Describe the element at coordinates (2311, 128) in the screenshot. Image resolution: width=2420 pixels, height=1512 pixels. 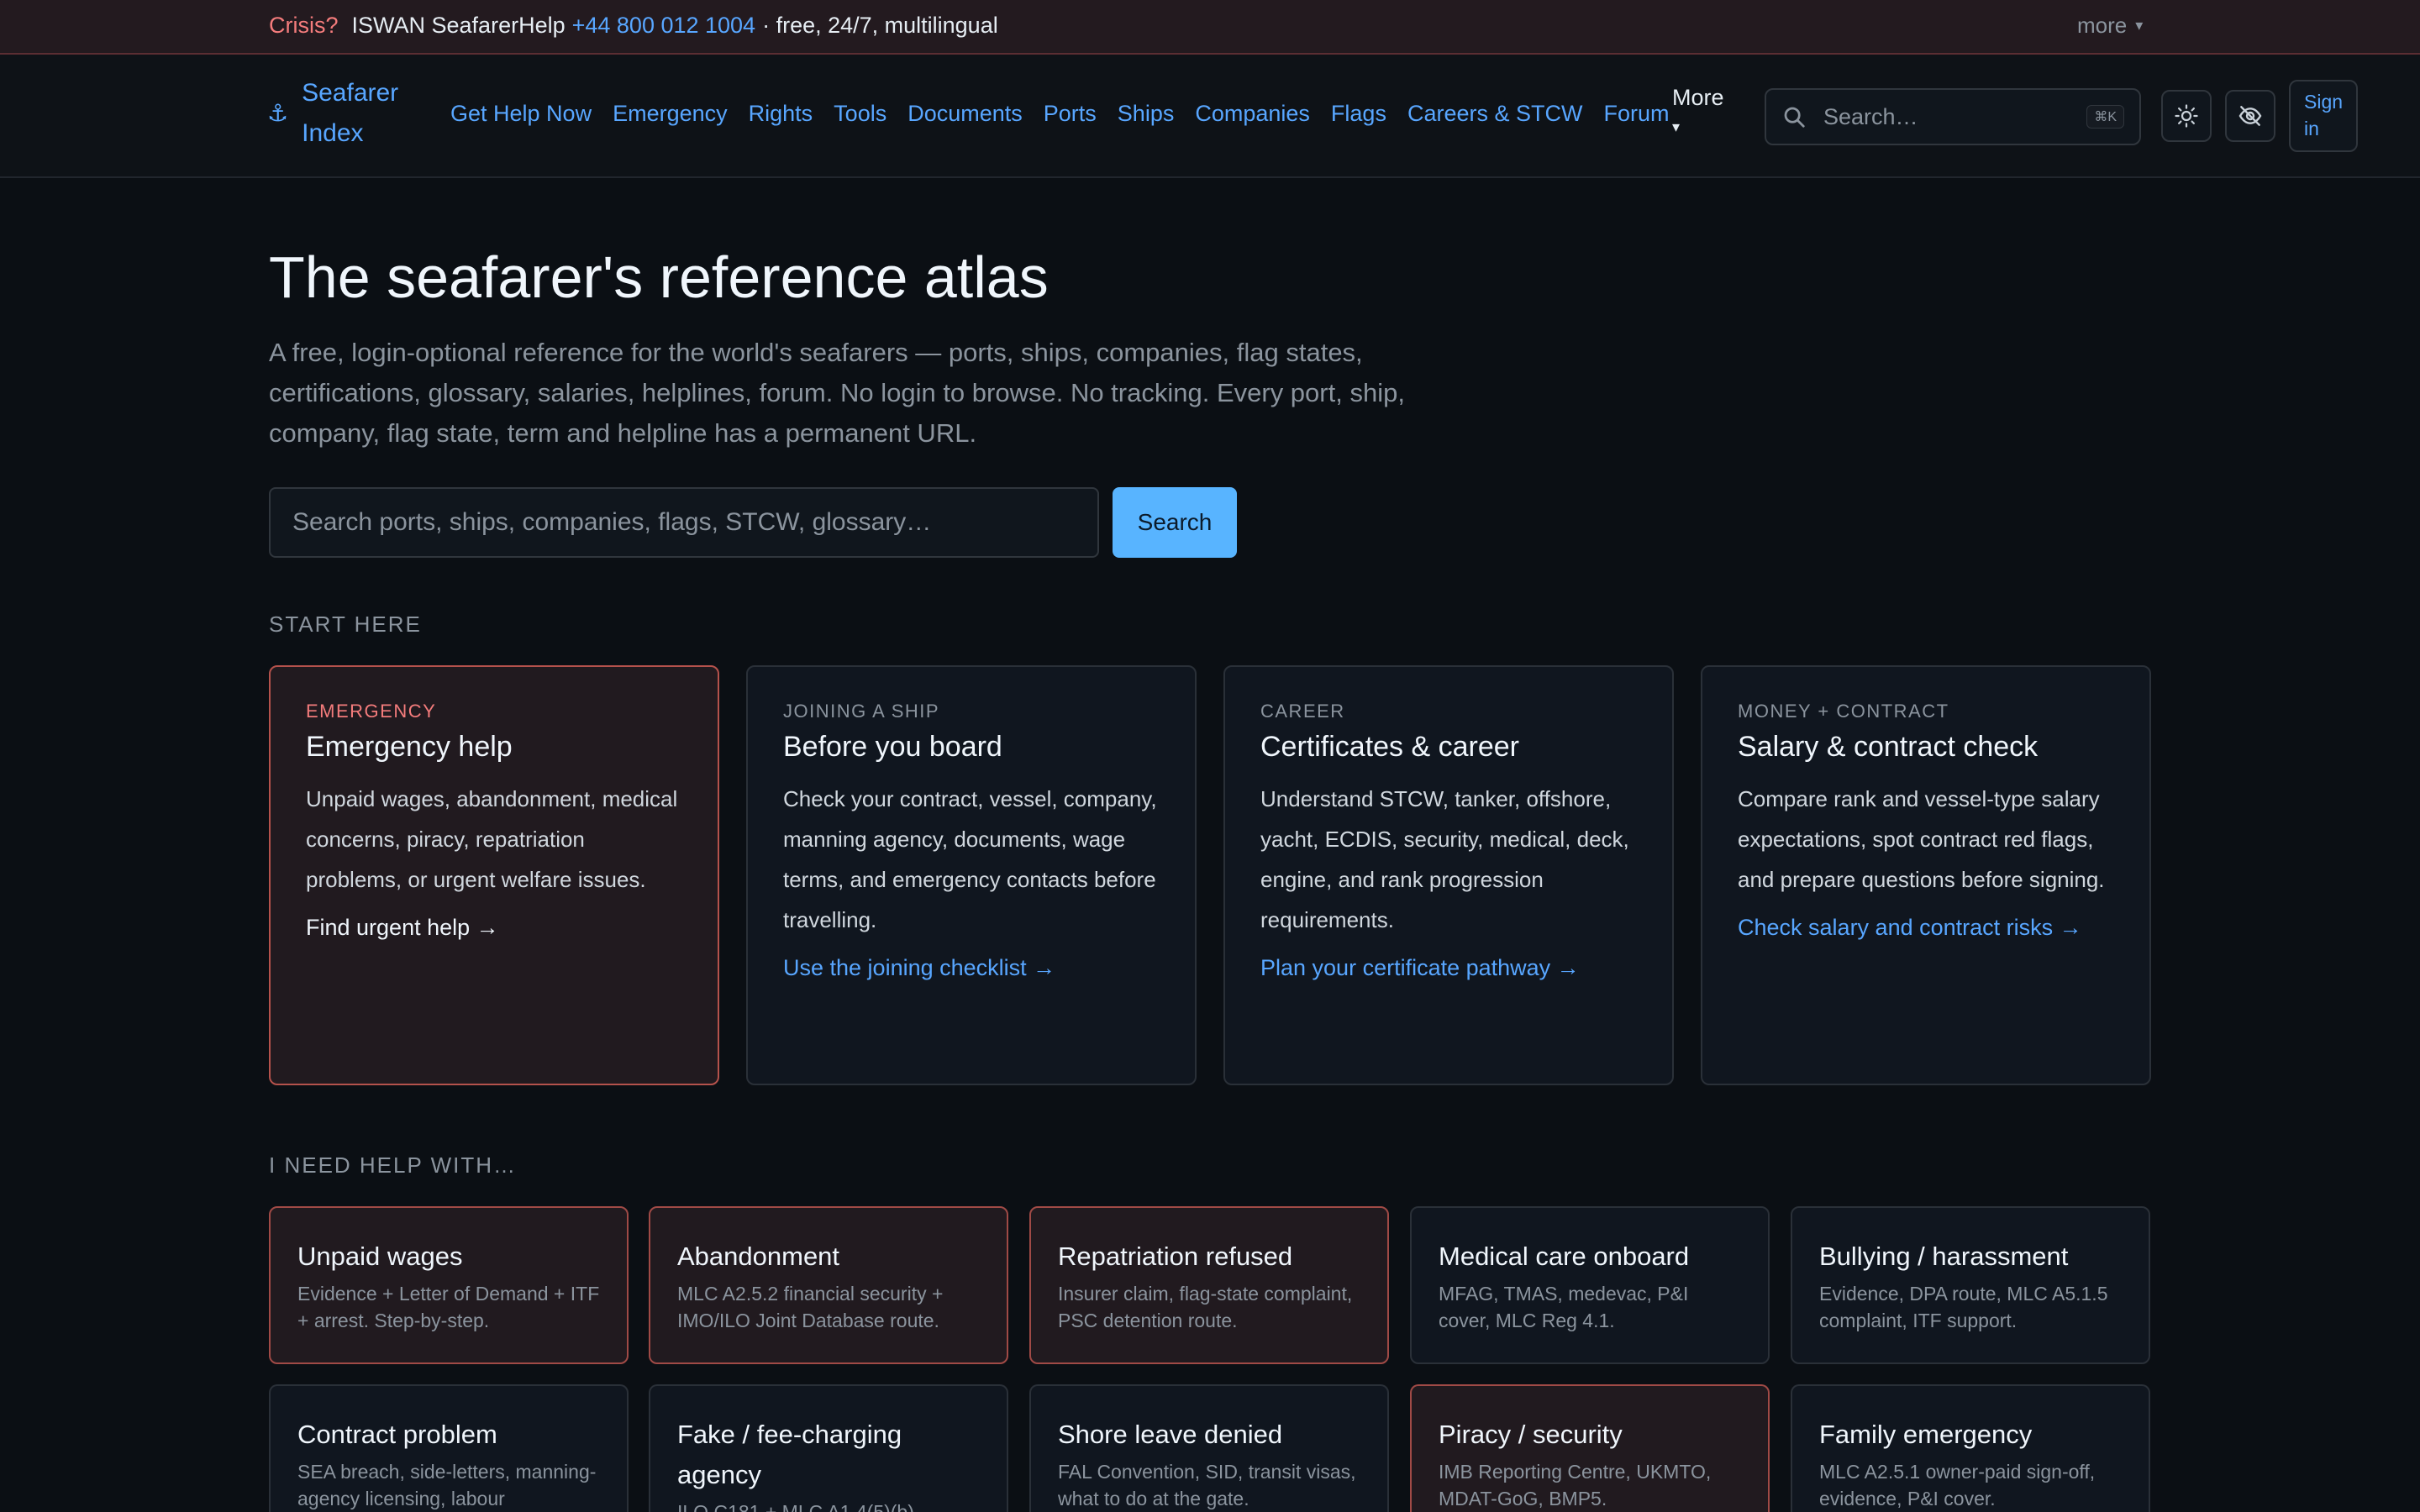
I see `sign-in-line-2: in` at that location.